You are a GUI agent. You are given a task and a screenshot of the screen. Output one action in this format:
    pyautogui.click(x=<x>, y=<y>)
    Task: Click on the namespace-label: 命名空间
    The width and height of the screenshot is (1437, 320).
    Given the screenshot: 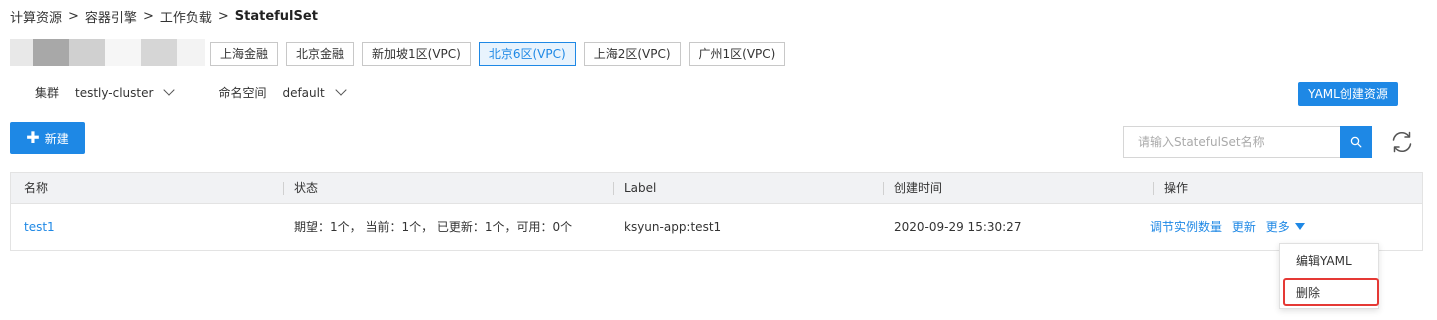 What is the action you would take?
    pyautogui.click(x=242, y=93)
    